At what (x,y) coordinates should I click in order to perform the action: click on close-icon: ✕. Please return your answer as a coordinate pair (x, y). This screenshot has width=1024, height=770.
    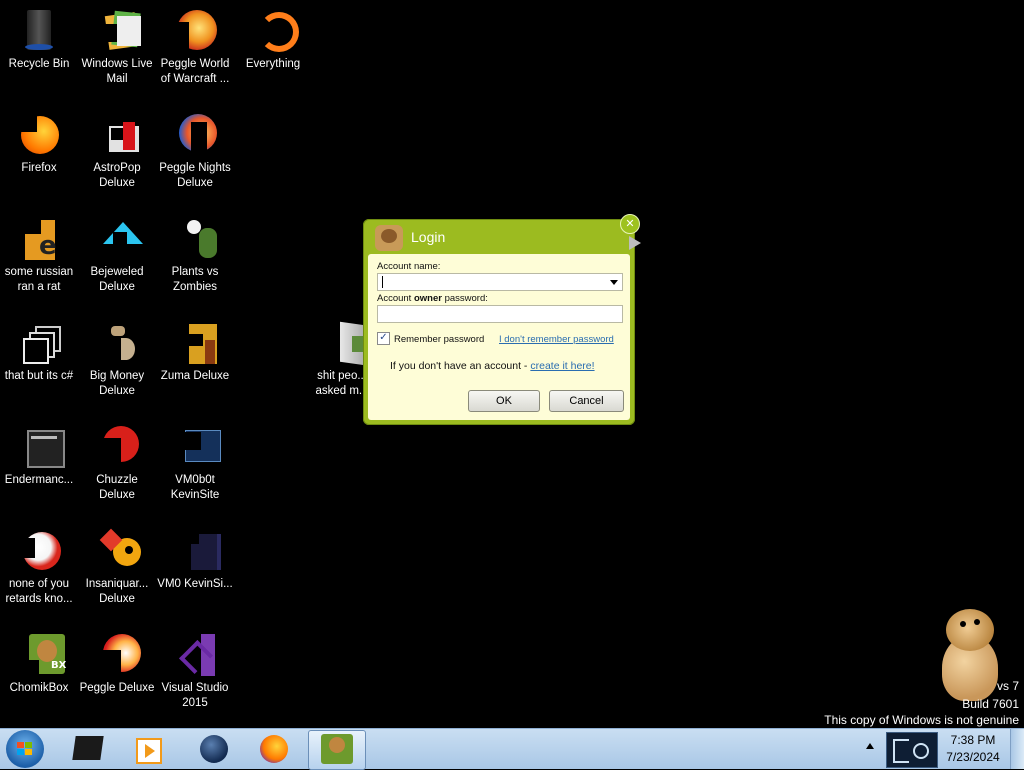
    Looking at the image, I should click on (630, 223).